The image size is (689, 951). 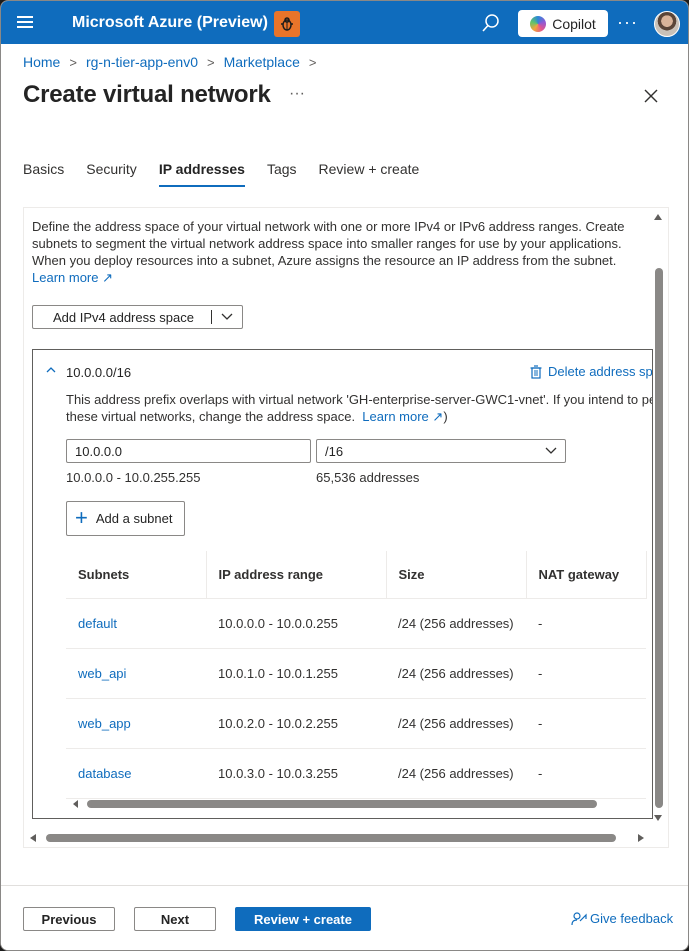 What do you see at coordinates (41, 62) in the screenshot?
I see `breadcrumb-home: Home` at bounding box center [41, 62].